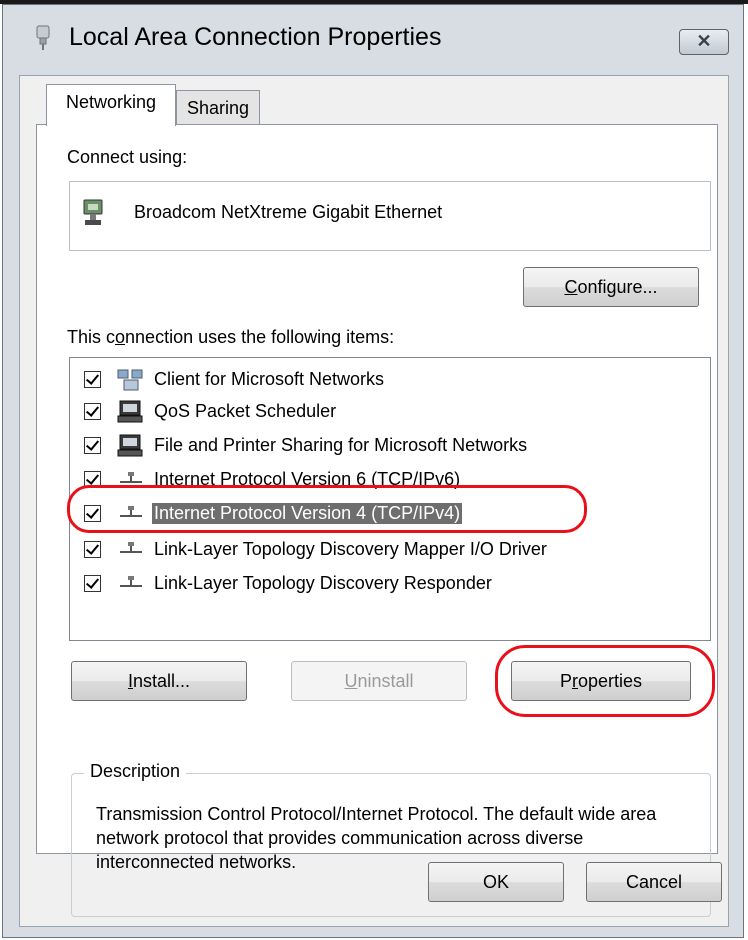 The image size is (748, 940). What do you see at coordinates (307, 513) in the screenshot?
I see `item-label: Internet Protocol Version 4 (TCP/IPv4)` at bounding box center [307, 513].